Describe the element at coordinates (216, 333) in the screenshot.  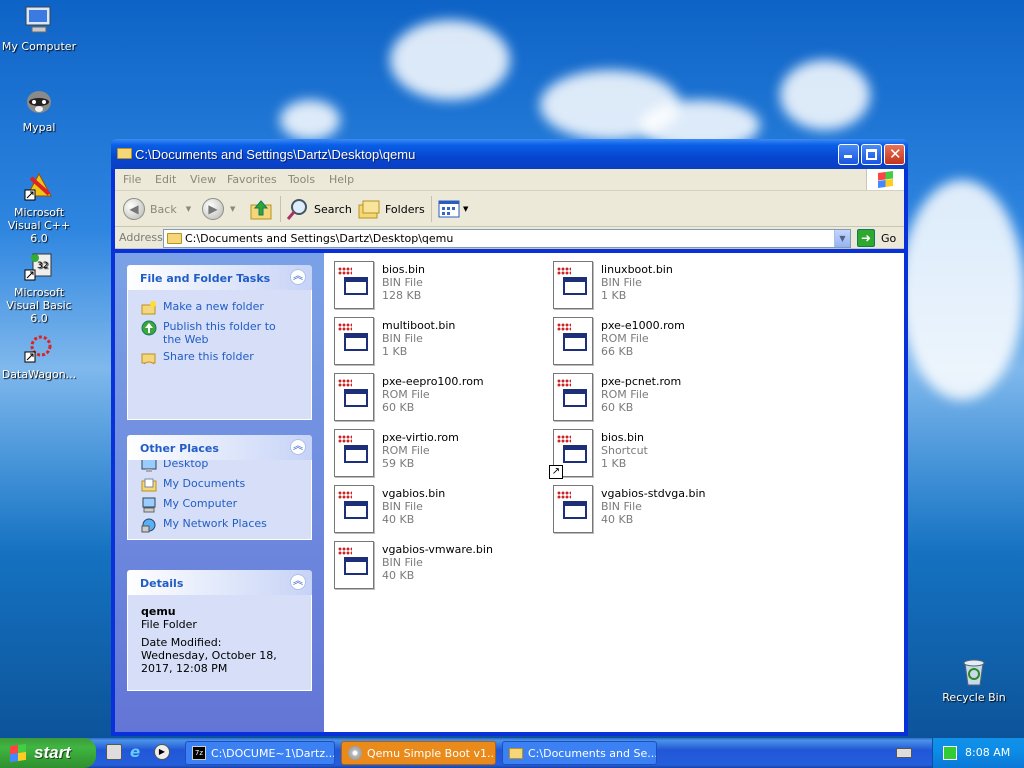
I see `publish-folder-link: Publish this folder to the Web` at that location.